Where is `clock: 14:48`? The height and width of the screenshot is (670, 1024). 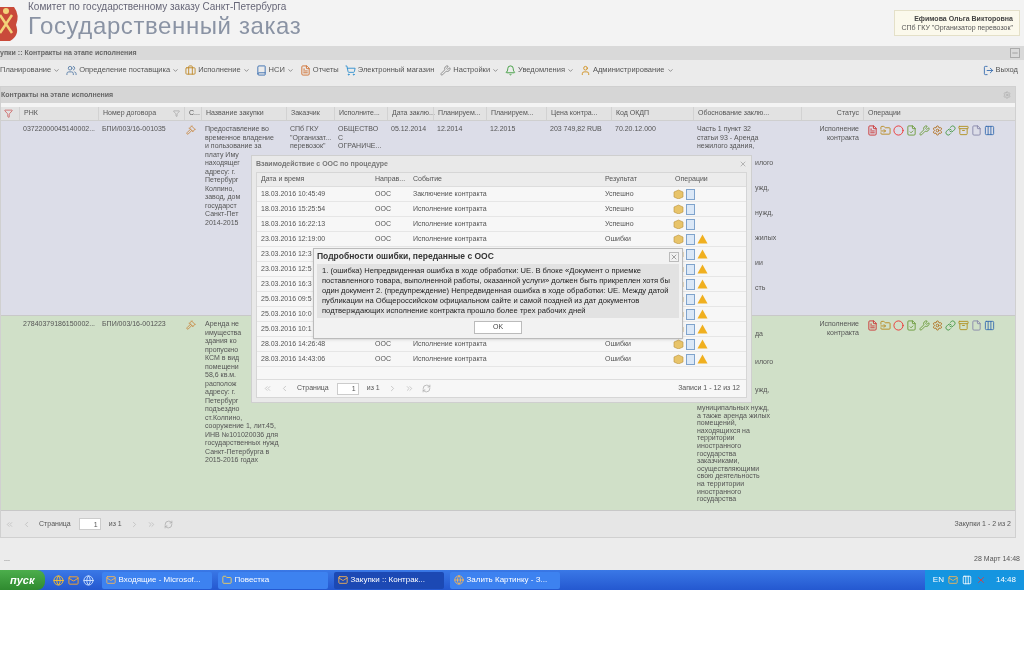
clock: 14:48 is located at coordinates (1005, 580).